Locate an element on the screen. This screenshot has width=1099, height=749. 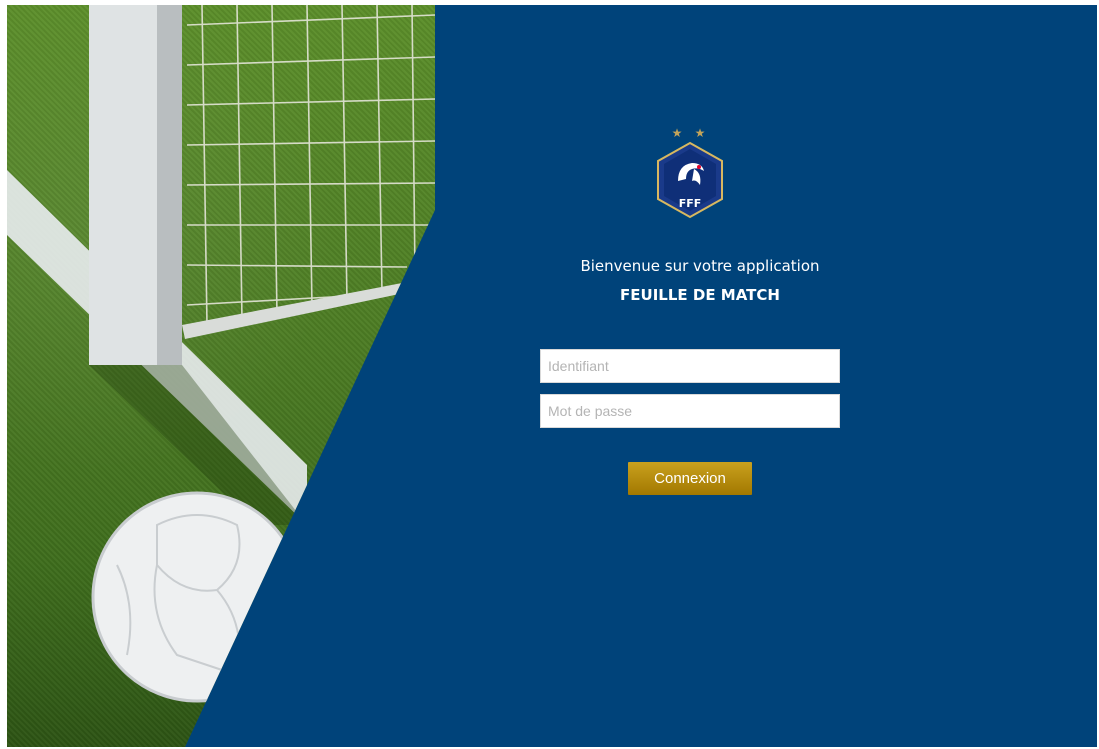
login-button: Connexion is located at coordinates (690, 478).